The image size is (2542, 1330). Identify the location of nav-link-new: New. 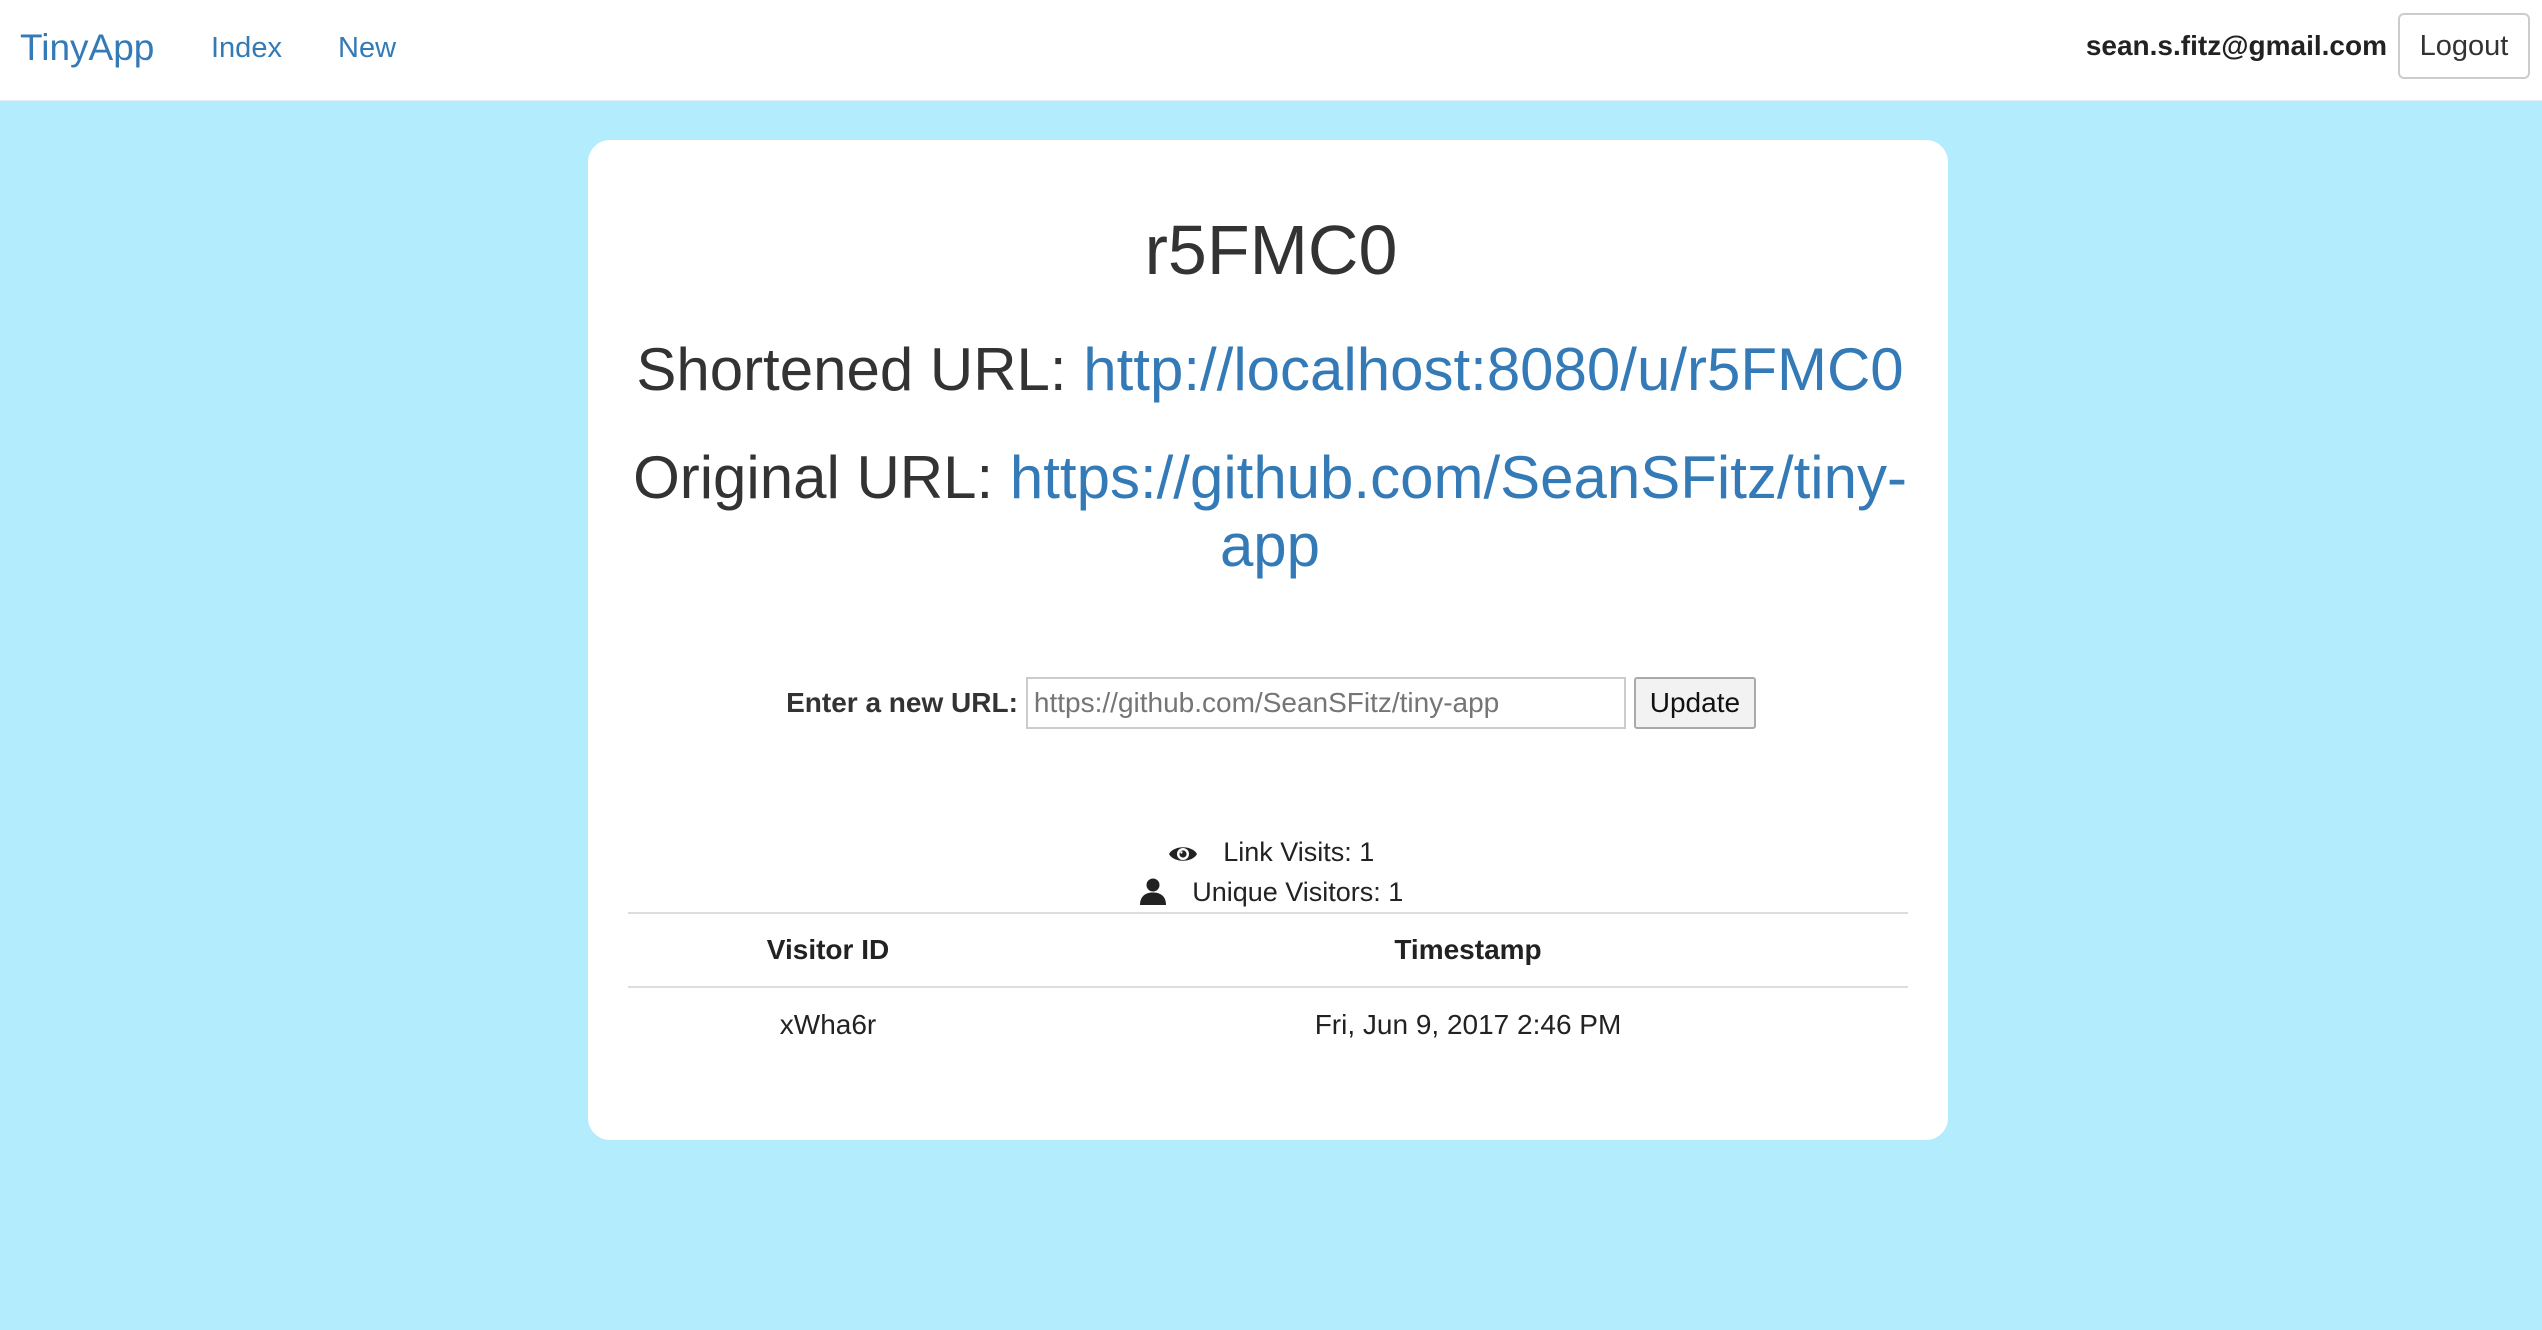
(367, 48).